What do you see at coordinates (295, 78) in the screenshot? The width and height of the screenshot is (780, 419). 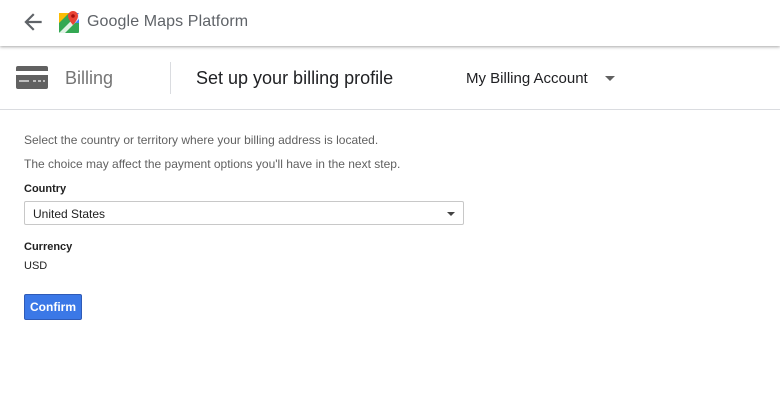 I see `page-title: Set up your billing profile` at bounding box center [295, 78].